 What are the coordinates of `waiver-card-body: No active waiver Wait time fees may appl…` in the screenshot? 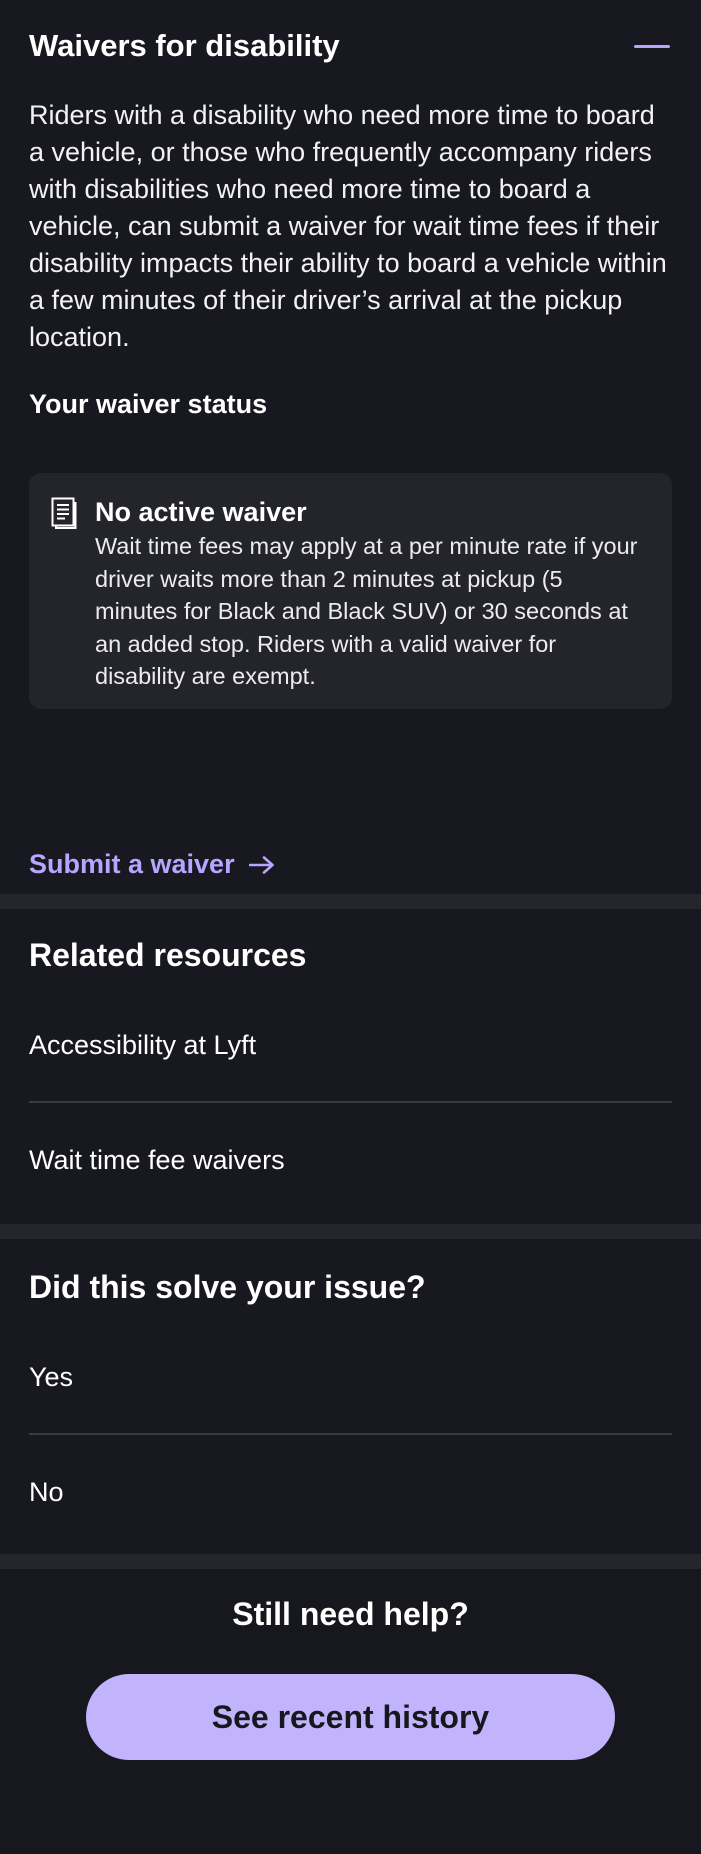 It's located at (368, 594).